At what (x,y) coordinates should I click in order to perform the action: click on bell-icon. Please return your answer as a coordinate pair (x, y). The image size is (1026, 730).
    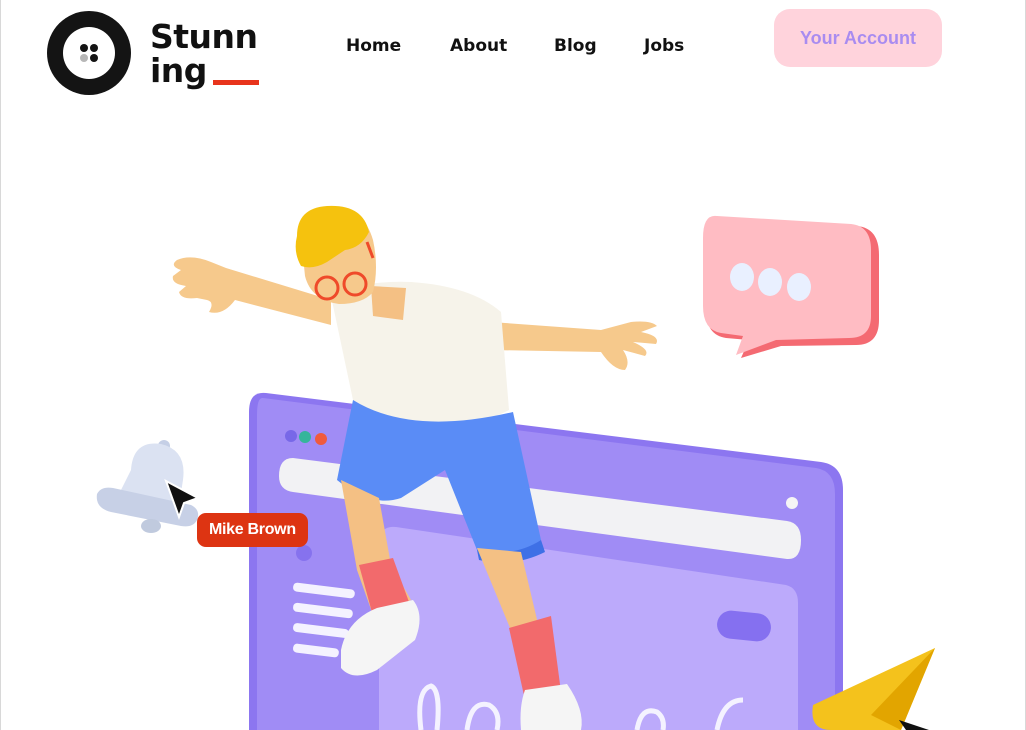
    Looking at the image, I should click on (147, 486).